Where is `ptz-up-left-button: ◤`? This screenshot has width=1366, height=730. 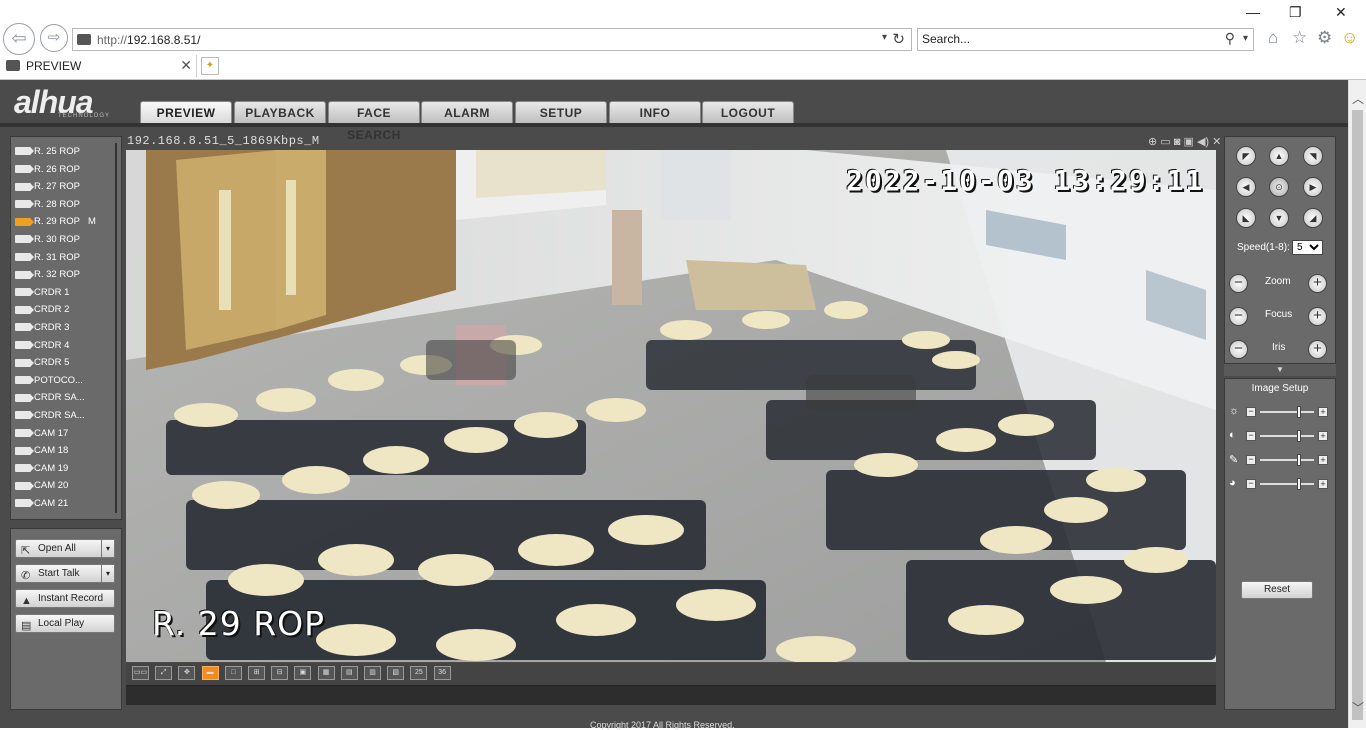 ptz-up-left-button: ◤ is located at coordinates (1246, 156).